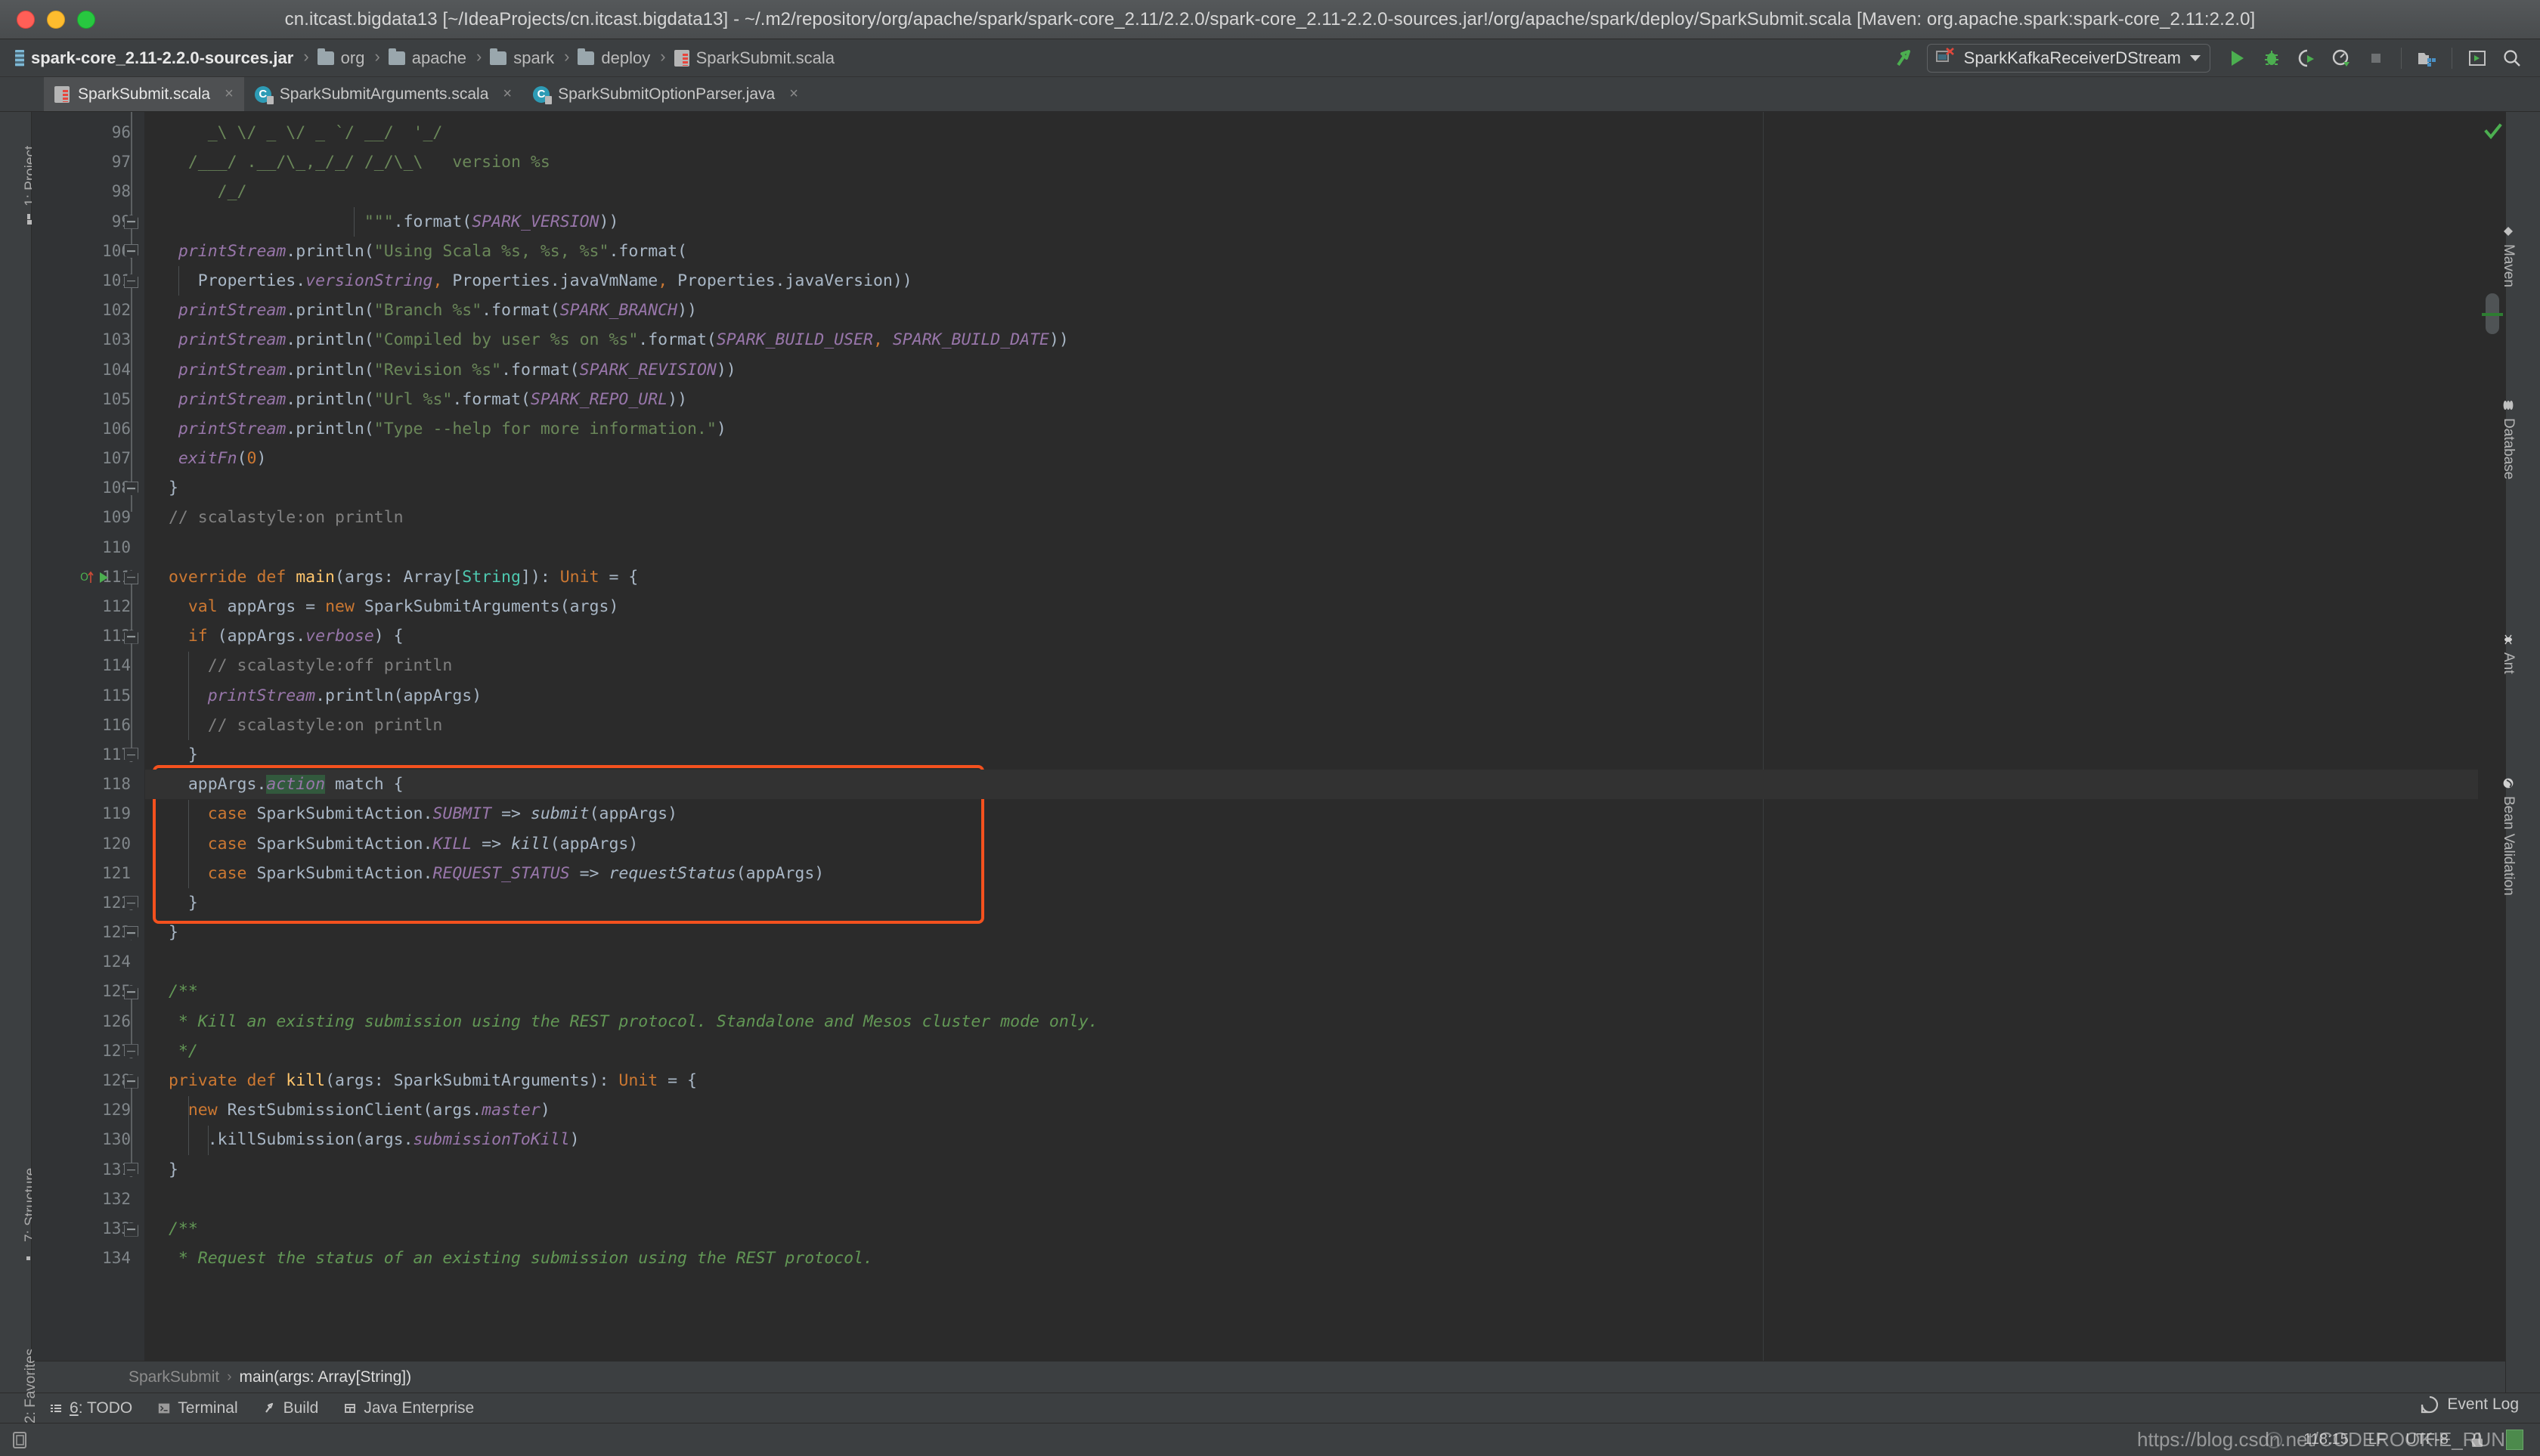 This screenshot has width=2540, height=1456. Describe the element at coordinates (88, 370) in the screenshot. I see `line-number: 104` at that location.